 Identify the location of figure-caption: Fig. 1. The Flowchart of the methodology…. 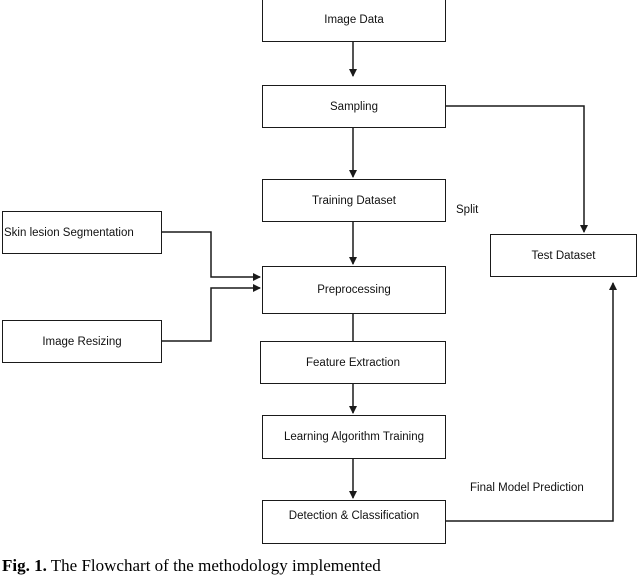
(191, 566).